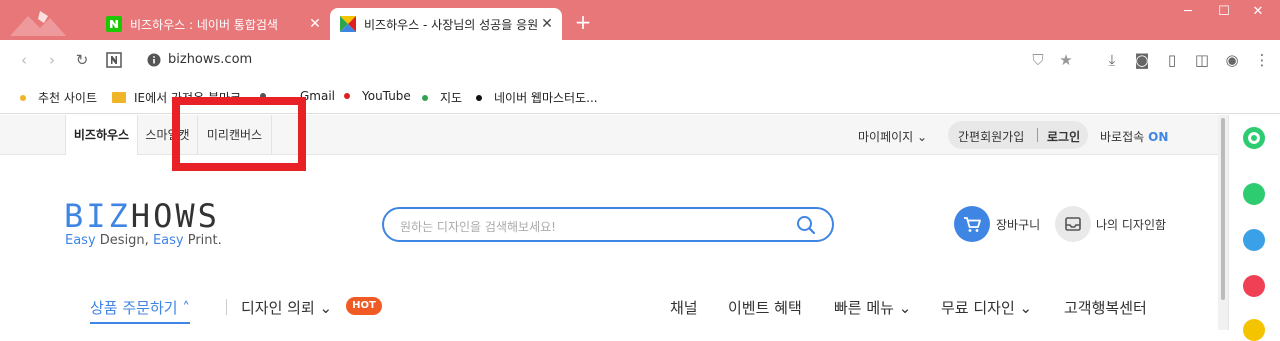  Describe the element at coordinates (348, 24) in the screenshot. I see `bizhows-favicon-icon` at that location.